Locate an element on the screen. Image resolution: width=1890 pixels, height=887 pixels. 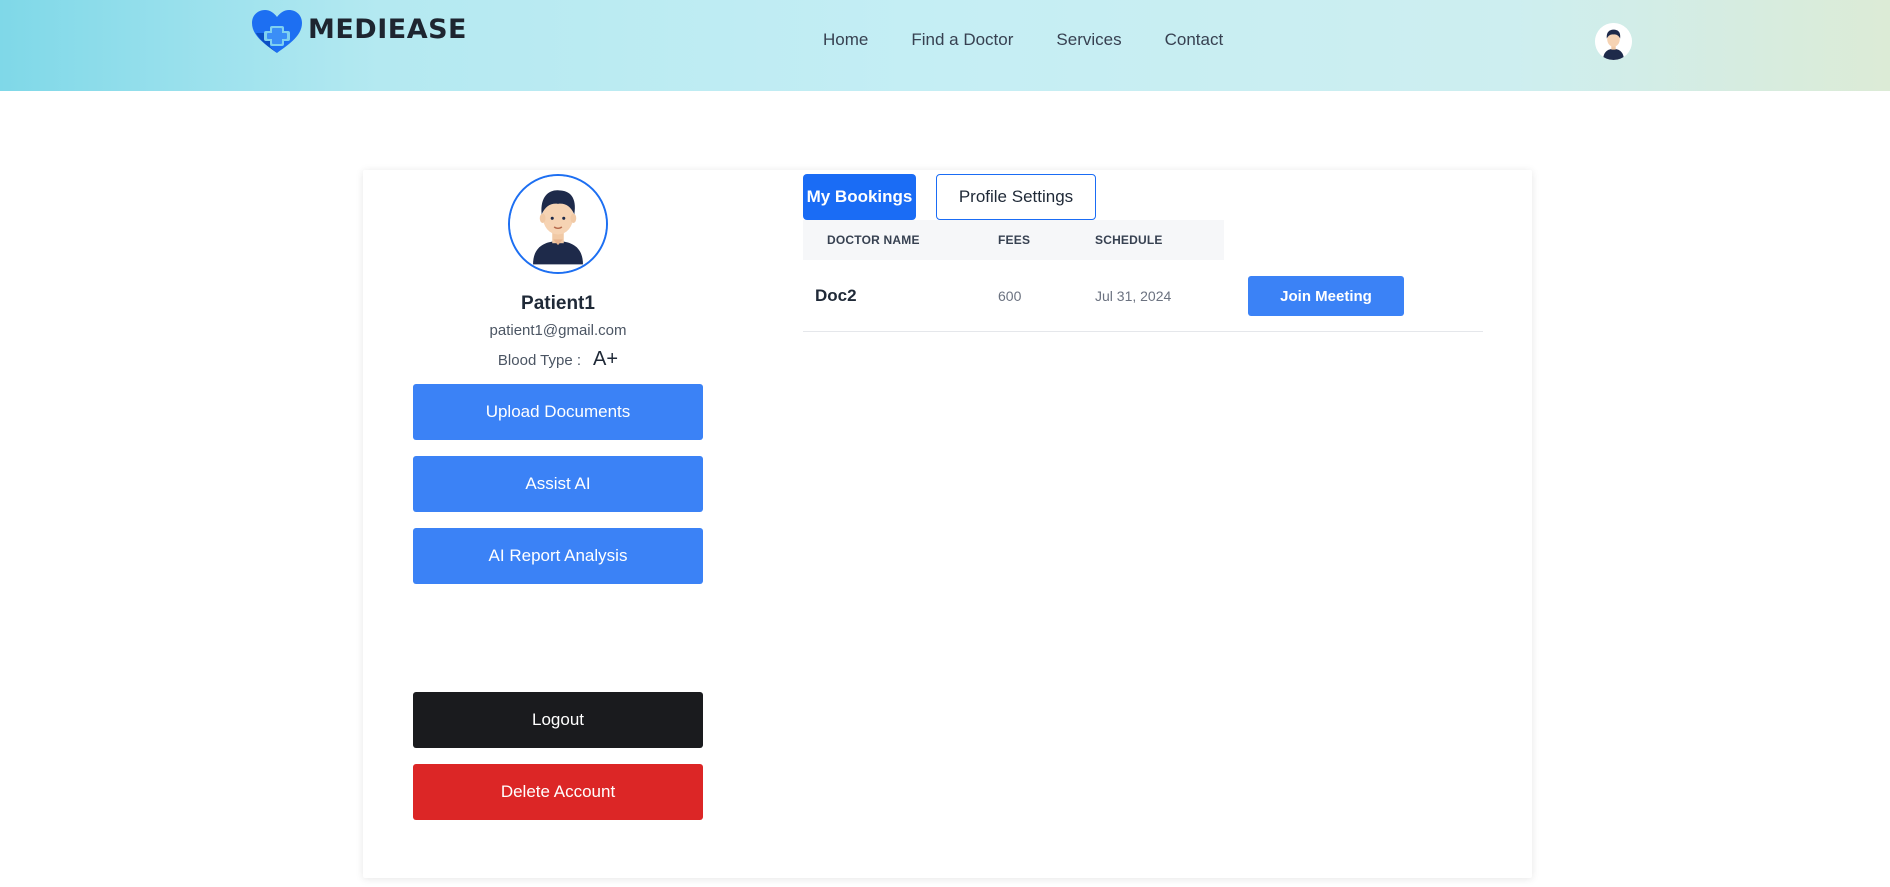
bookings-table-header: DOCTOR NAME FEES SCHEDULE is located at coordinates (1013, 240).